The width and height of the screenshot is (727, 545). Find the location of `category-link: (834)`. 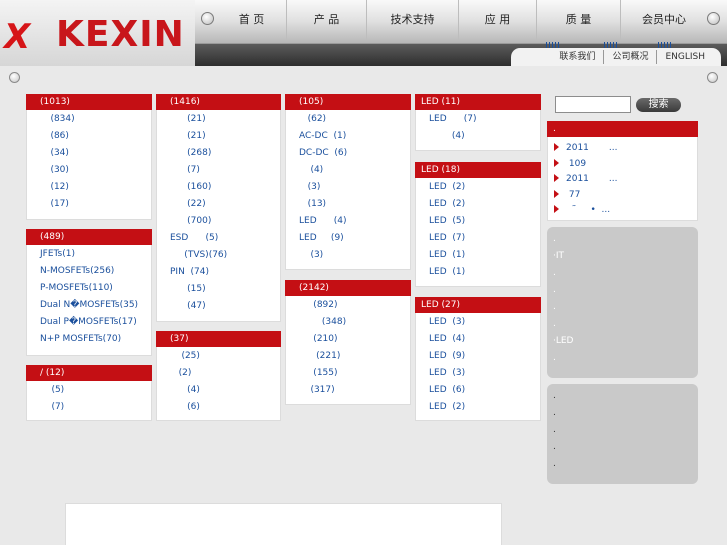

category-link: (834) is located at coordinates (89, 119).